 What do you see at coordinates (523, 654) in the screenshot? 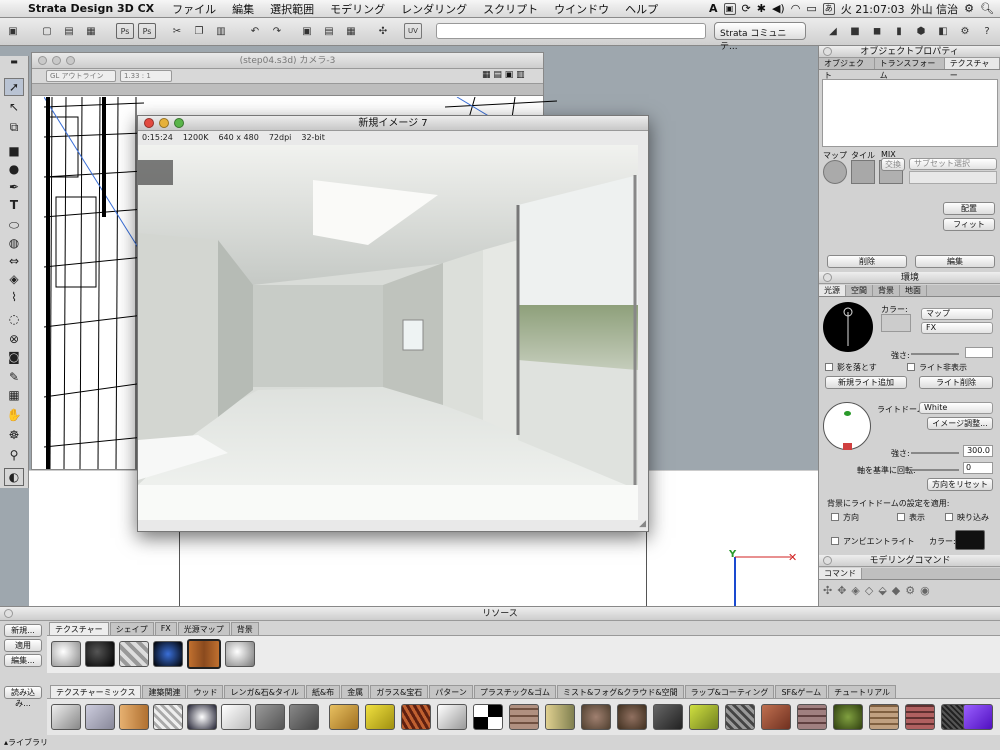
I see `document-resources-strip` at bounding box center [523, 654].